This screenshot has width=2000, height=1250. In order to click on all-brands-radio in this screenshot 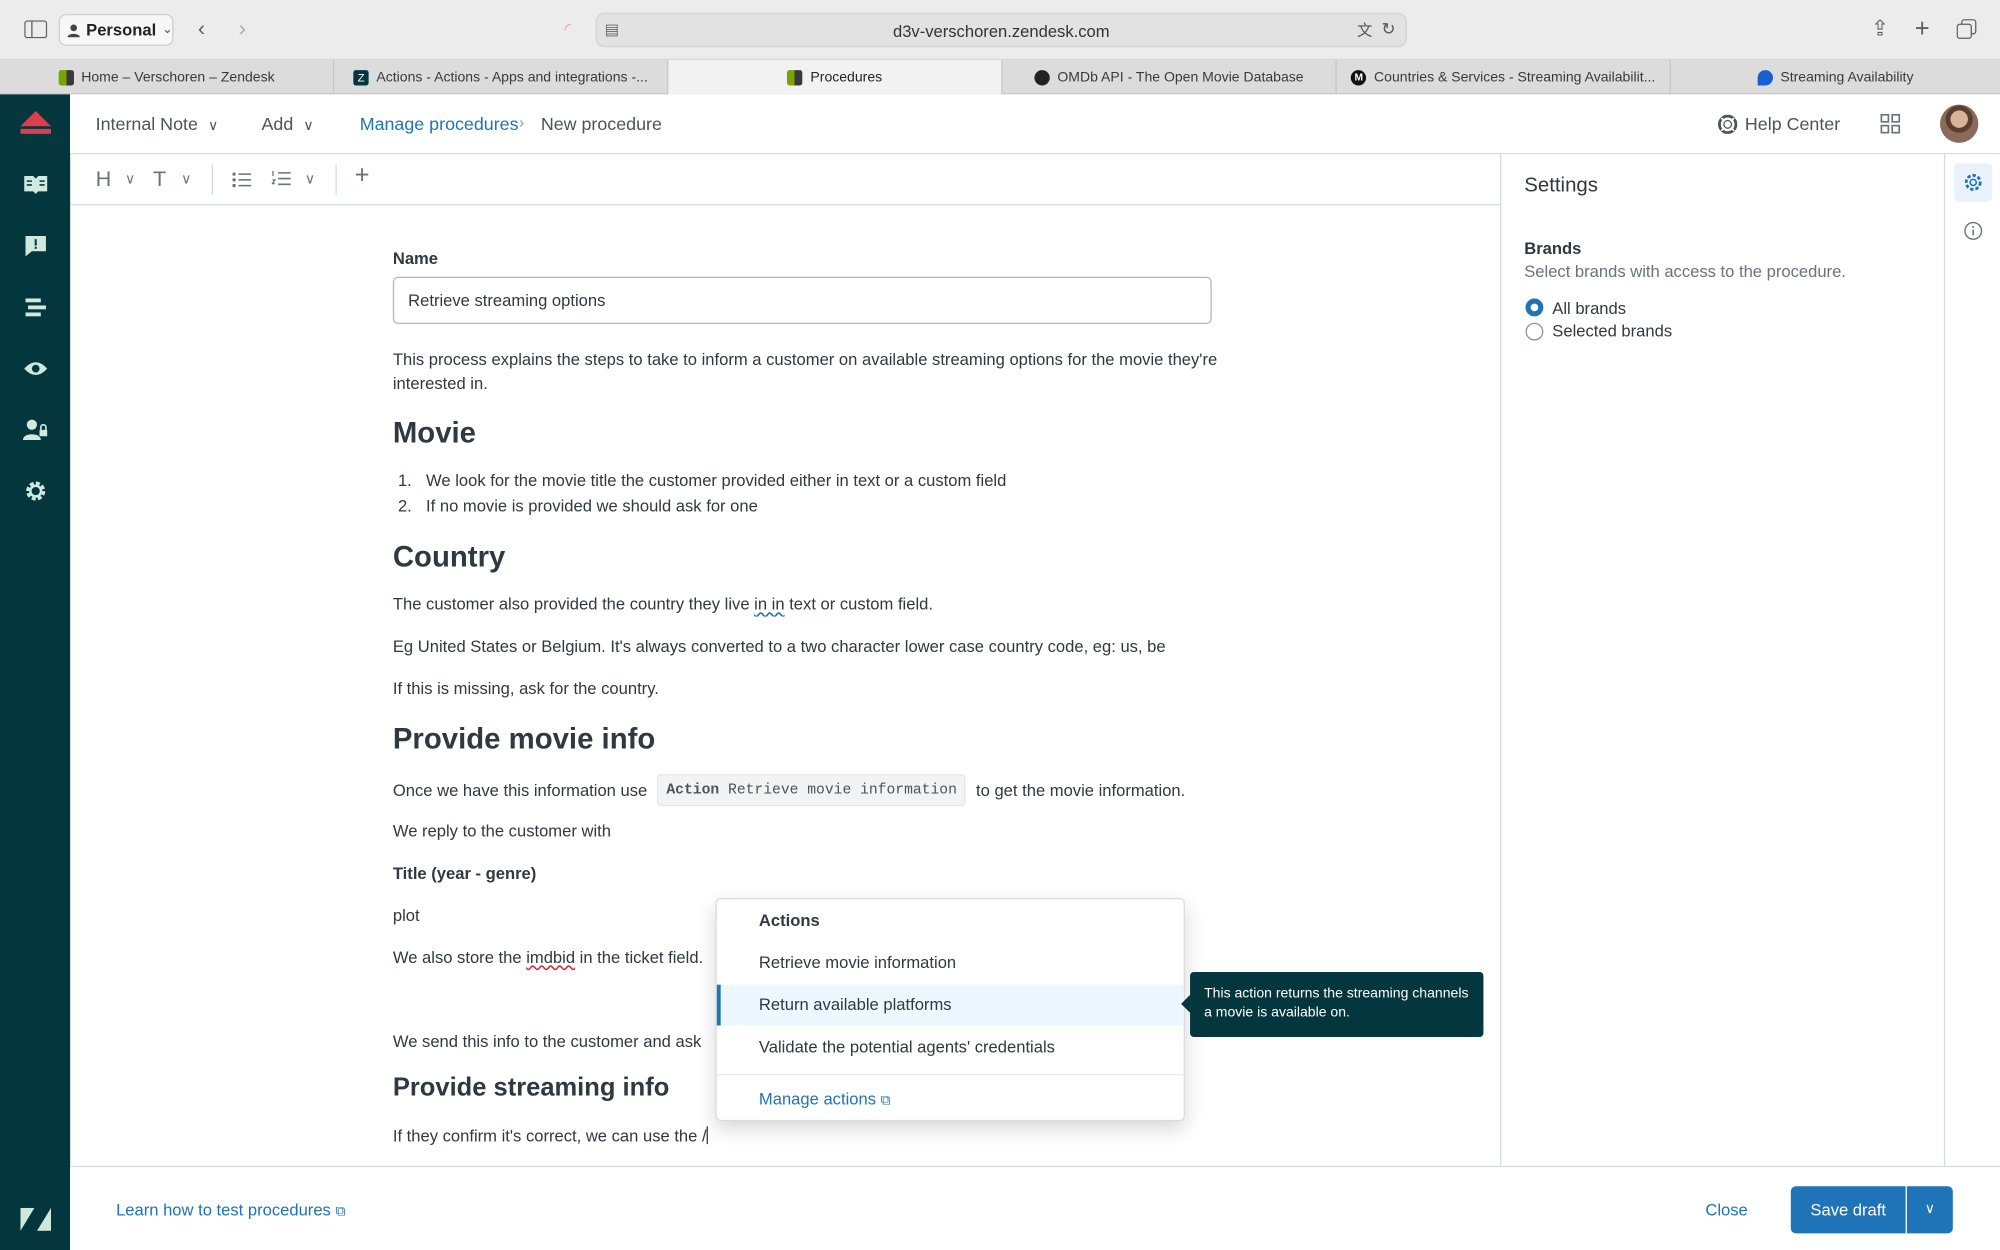, I will do `click(1534, 307)`.